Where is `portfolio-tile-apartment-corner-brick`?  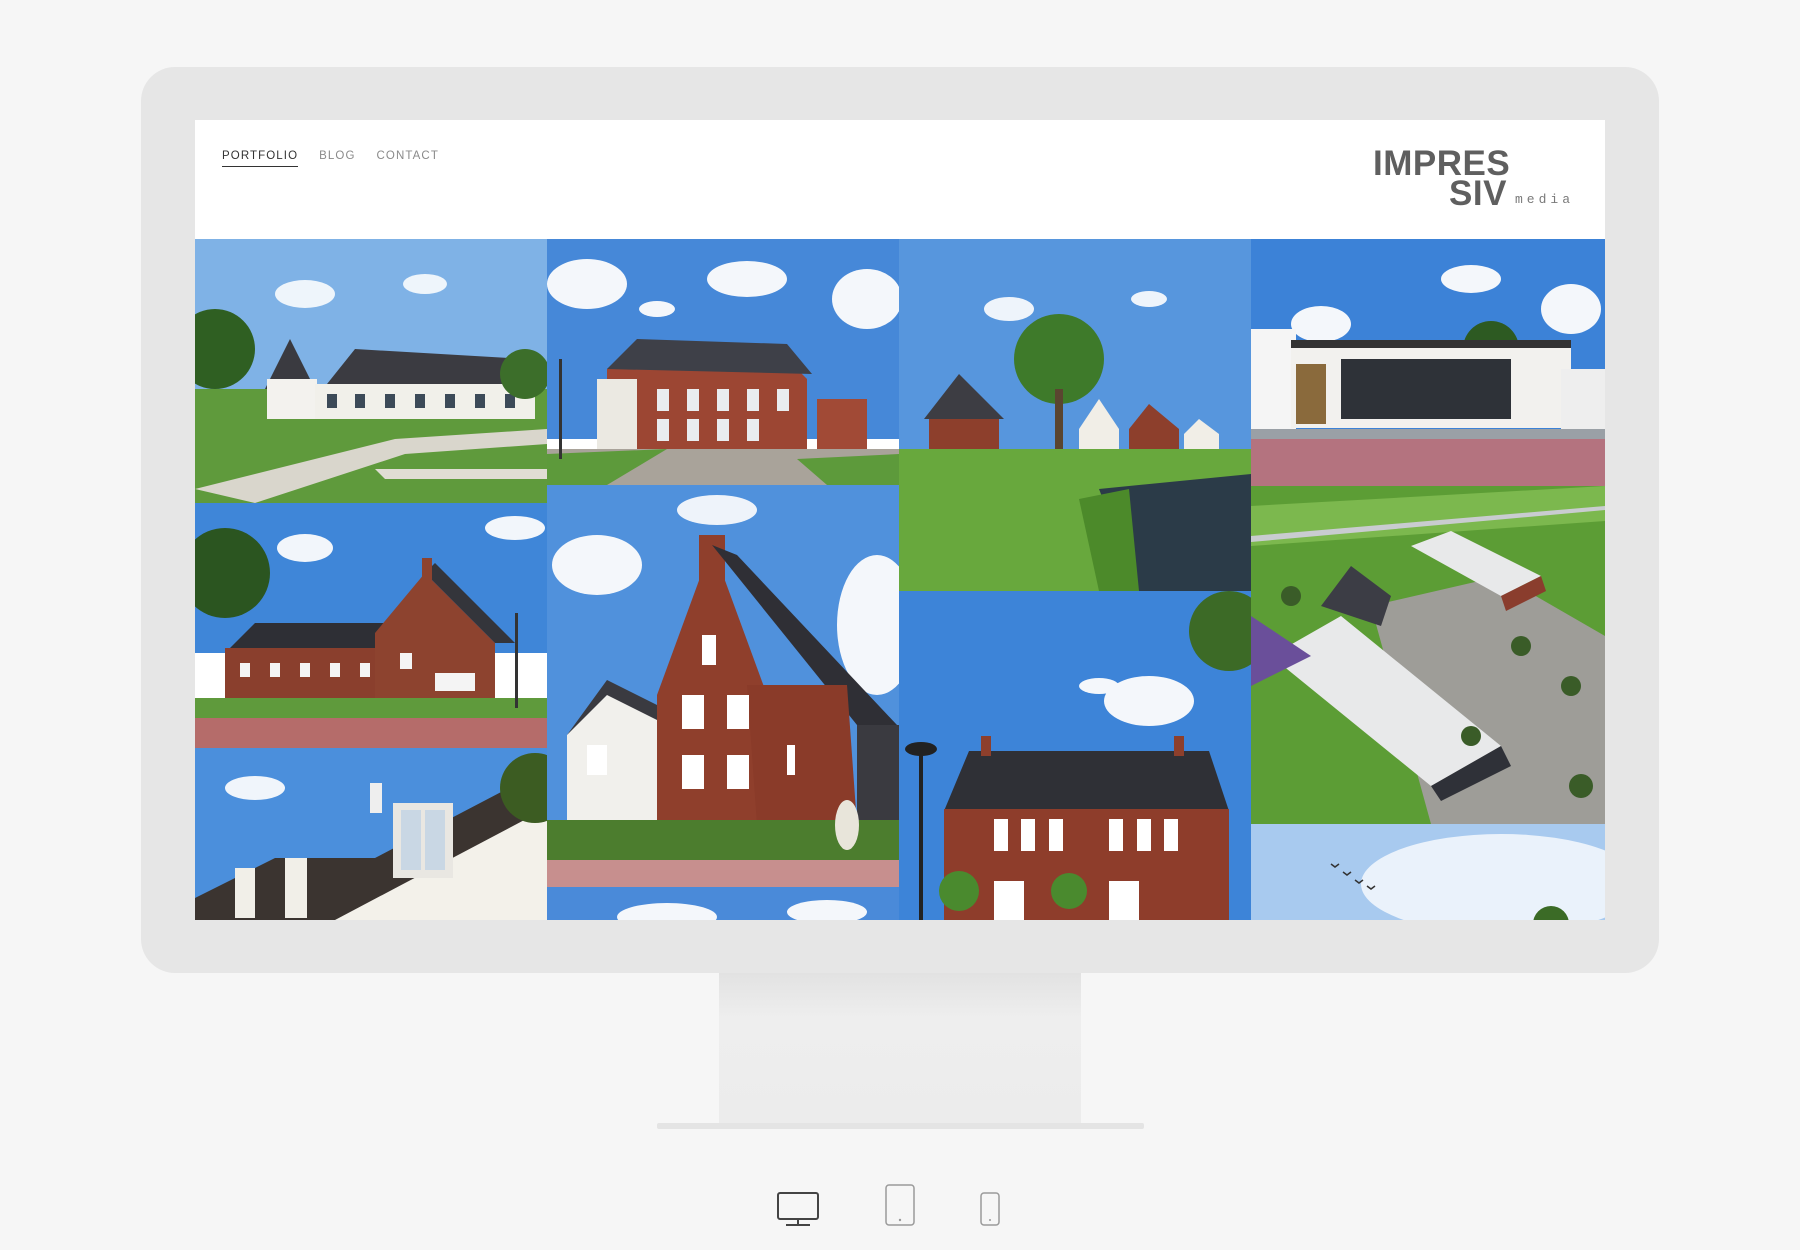
portfolio-tile-apartment-corner-brick is located at coordinates (723, 362).